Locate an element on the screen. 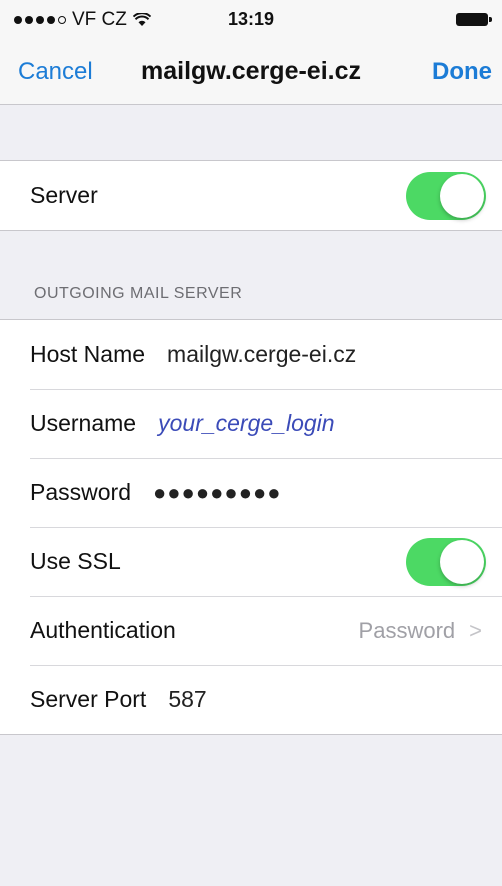 The width and height of the screenshot is (502, 886). authentication-label: Authentication is located at coordinates (103, 630).